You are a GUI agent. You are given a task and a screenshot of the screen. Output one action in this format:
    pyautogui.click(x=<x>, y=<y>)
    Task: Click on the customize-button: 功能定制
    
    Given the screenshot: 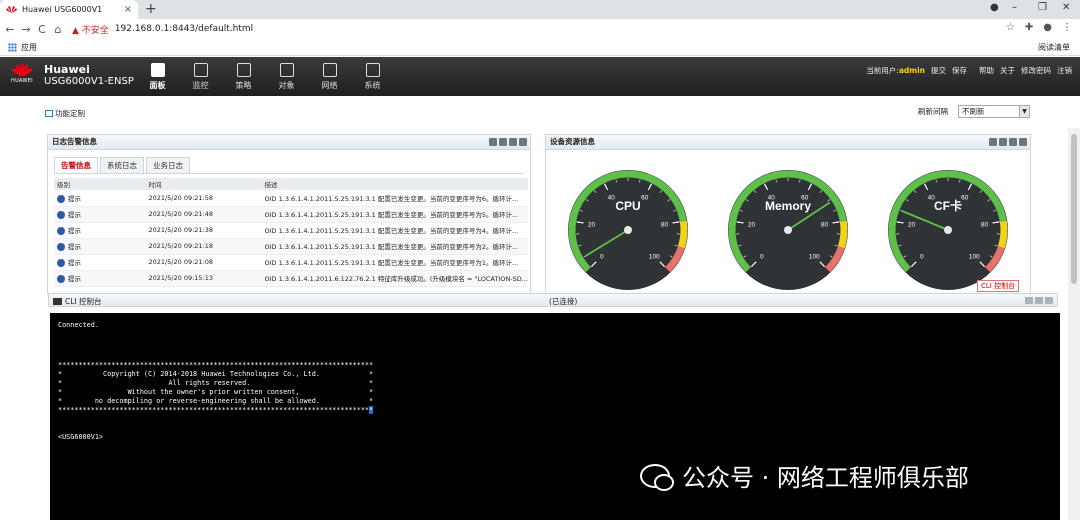 What is the action you would take?
    pyautogui.click(x=65, y=113)
    